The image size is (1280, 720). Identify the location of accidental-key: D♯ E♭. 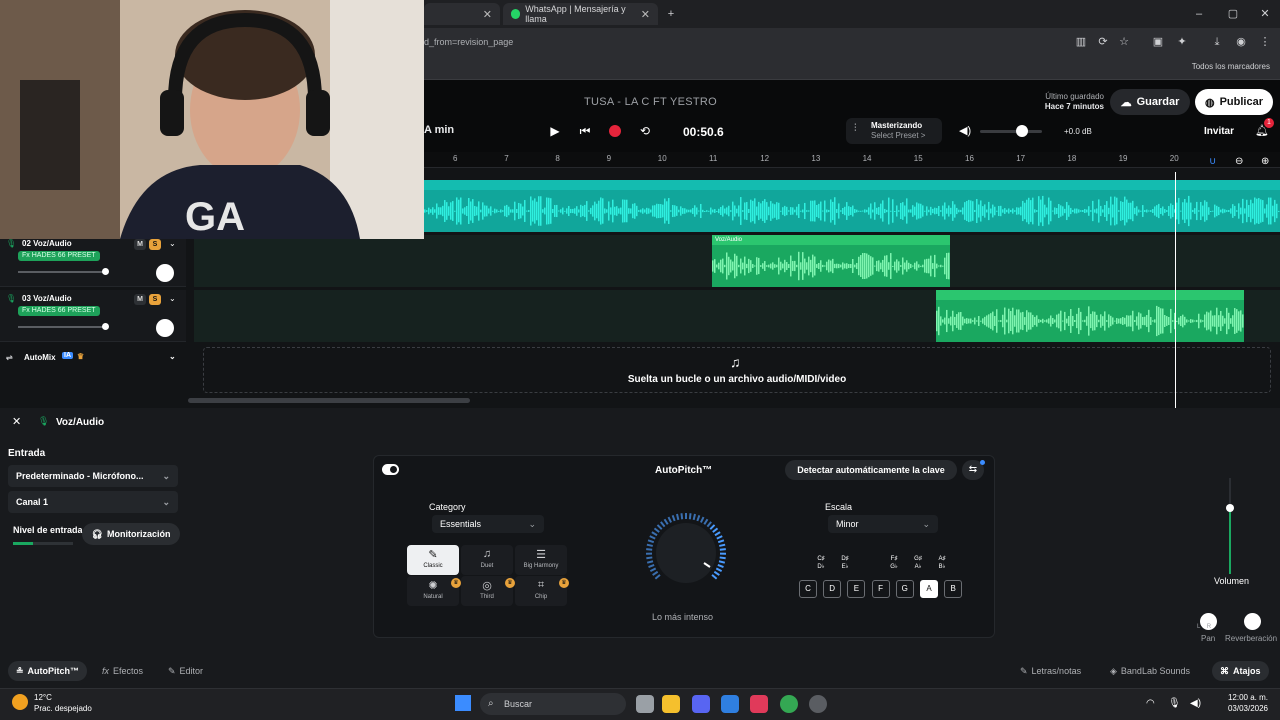
(845, 563).